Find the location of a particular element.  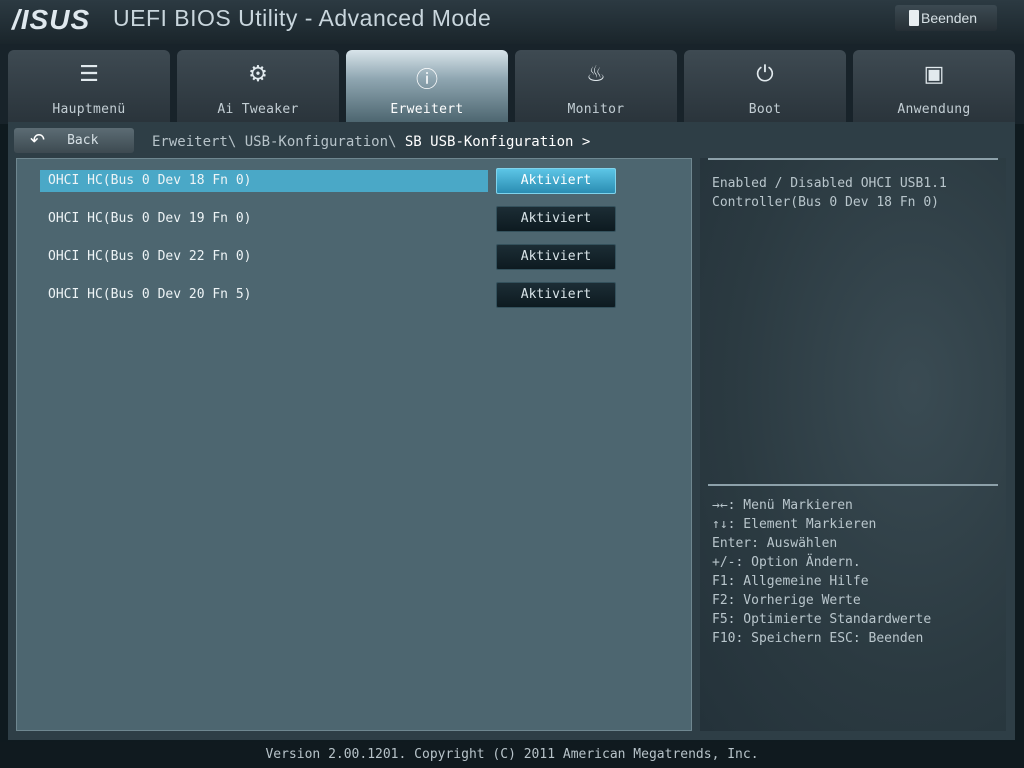

door-icon is located at coordinates (914, 18).